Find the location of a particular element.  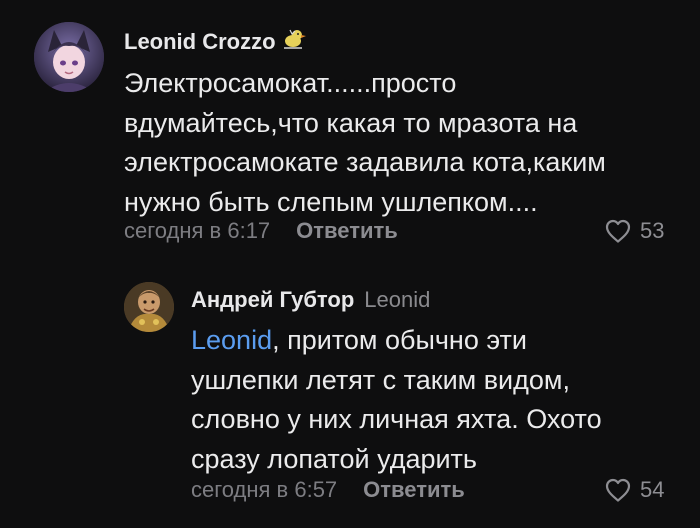

reply-text-line: ушлепки летят с таким видом, is located at coordinates (380, 379).